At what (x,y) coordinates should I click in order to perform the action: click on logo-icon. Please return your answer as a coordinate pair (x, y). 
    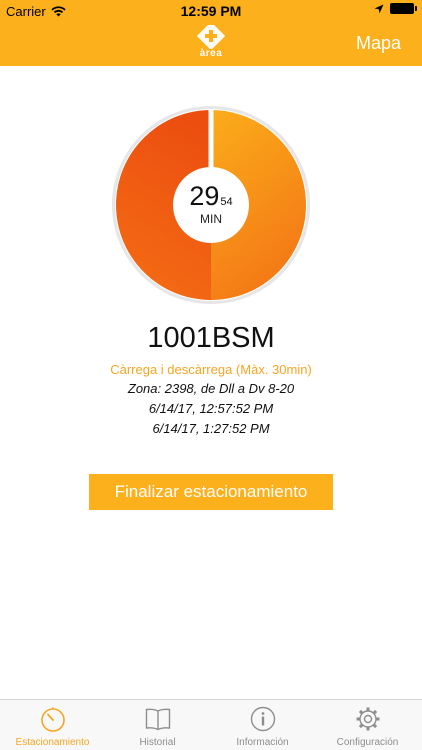
    Looking at the image, I should click on (211, 36).